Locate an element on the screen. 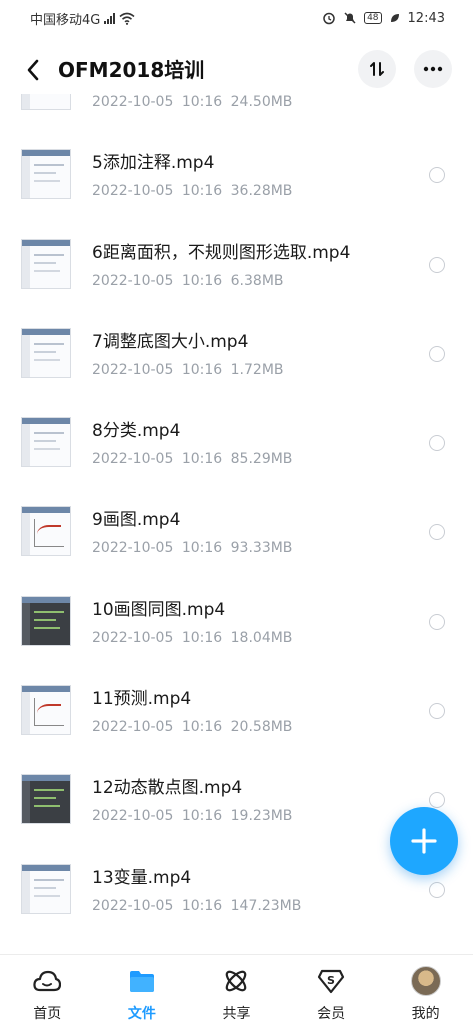 This screenshot has height=1024, width=473. file-meta: 2022-10-05 10:16 147.23MB is located at coordinates (196, 906).